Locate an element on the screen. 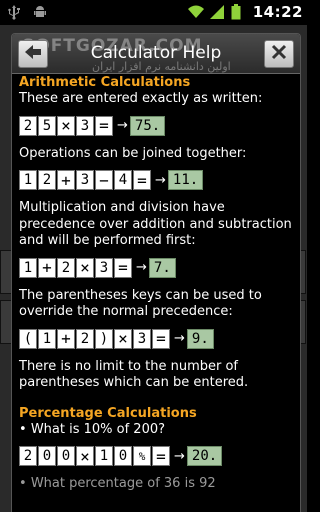  dialog-title: Calculator Help is located at coordinates (156, 53).